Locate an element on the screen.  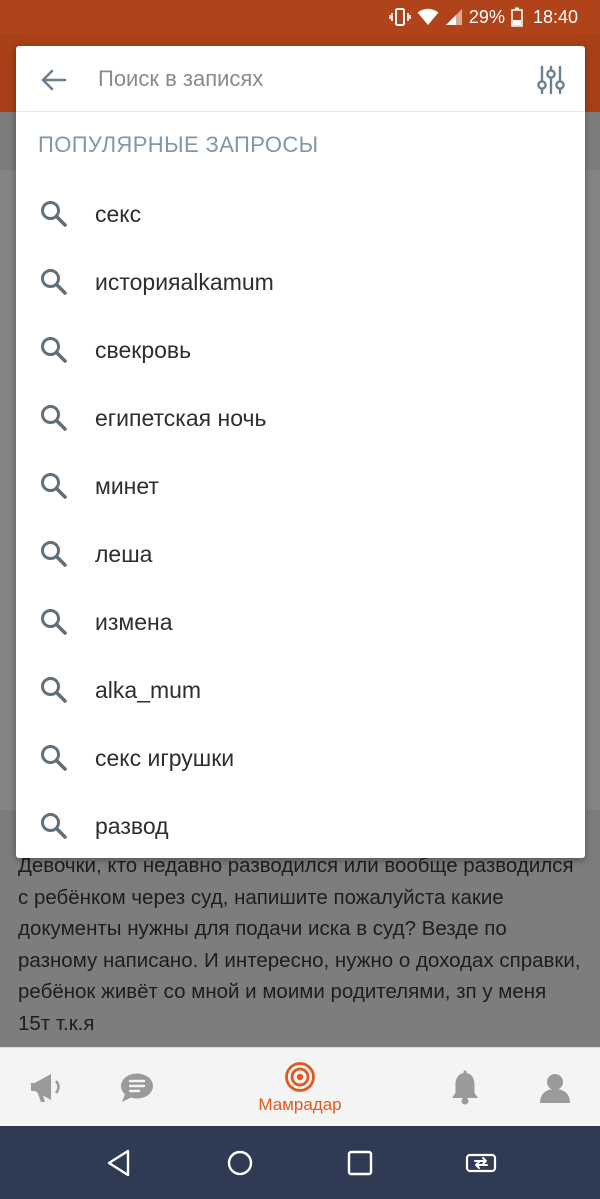
bell-icon is located at coordinates (465, 1087).